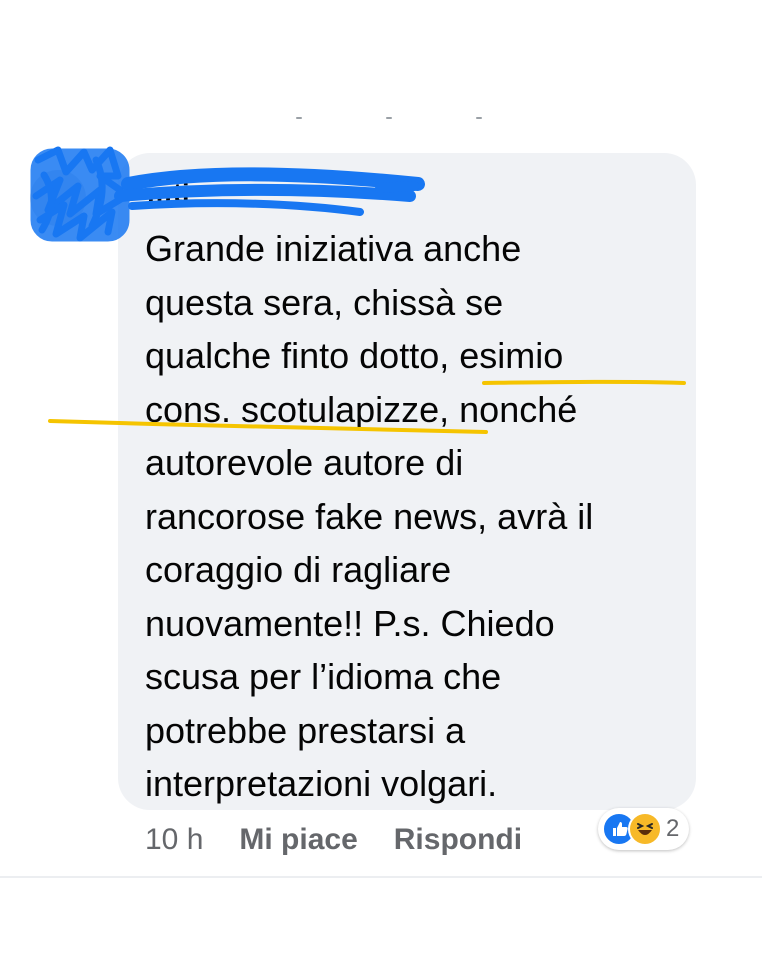 This screenshot has width=762, height=960. What do you see at coordinates (361, 409) in the screenshot?
I see `comment-line: cons. scotulapizze, nonché` at bounding box center [361, 409].